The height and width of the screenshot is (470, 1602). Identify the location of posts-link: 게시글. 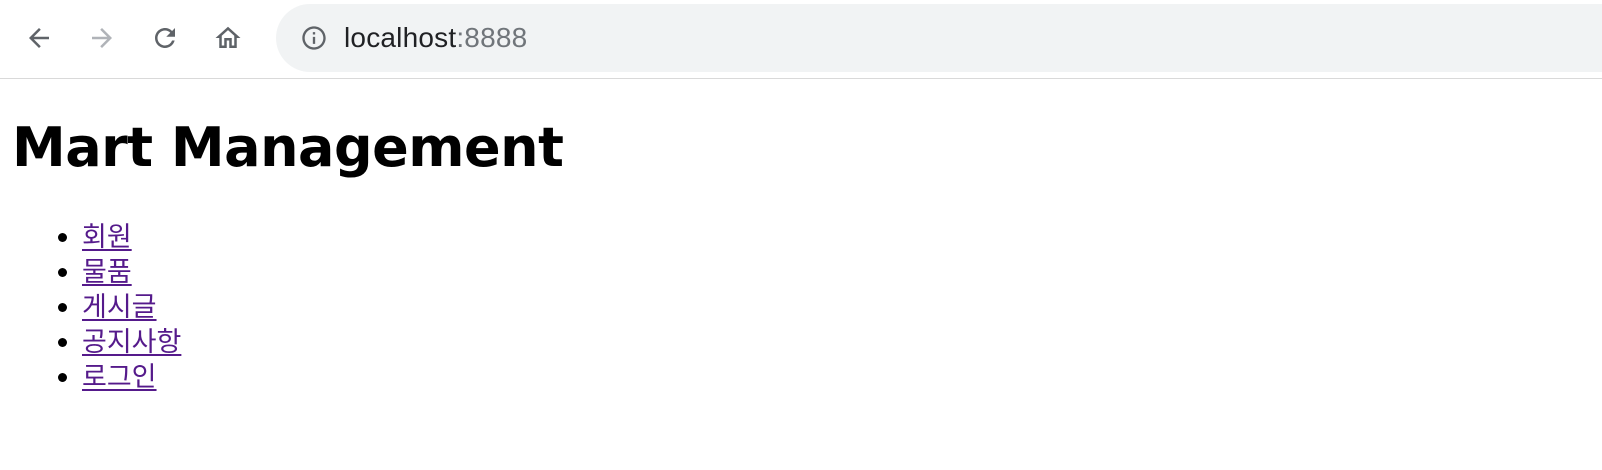
(119, 307).